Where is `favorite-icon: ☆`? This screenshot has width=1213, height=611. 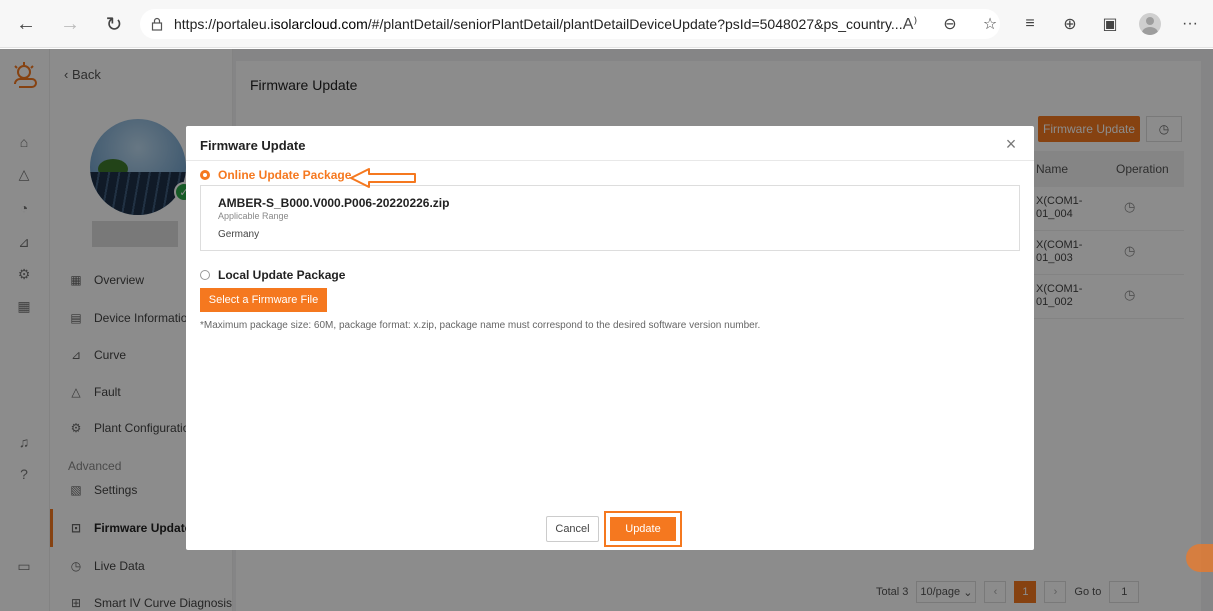
favorite-icon: ☆ is located at coordinates (990, 24).